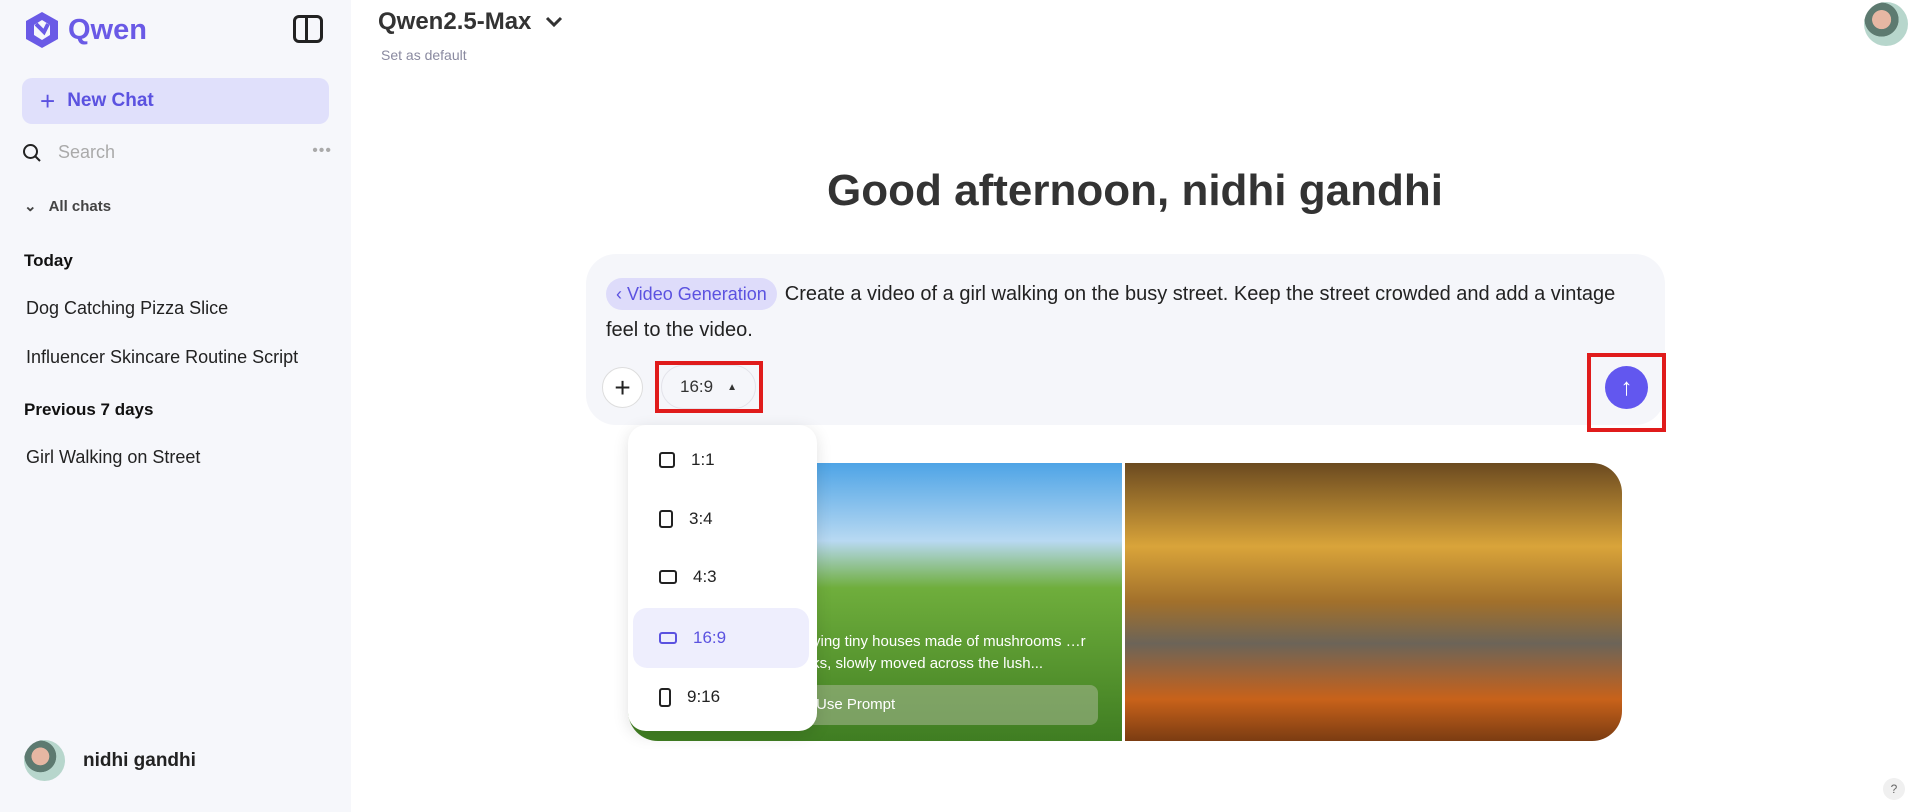  Describe the element at coordinates (697, 386) in the screenshot. I see `aspect-ratio-value: 16:9` at that location.